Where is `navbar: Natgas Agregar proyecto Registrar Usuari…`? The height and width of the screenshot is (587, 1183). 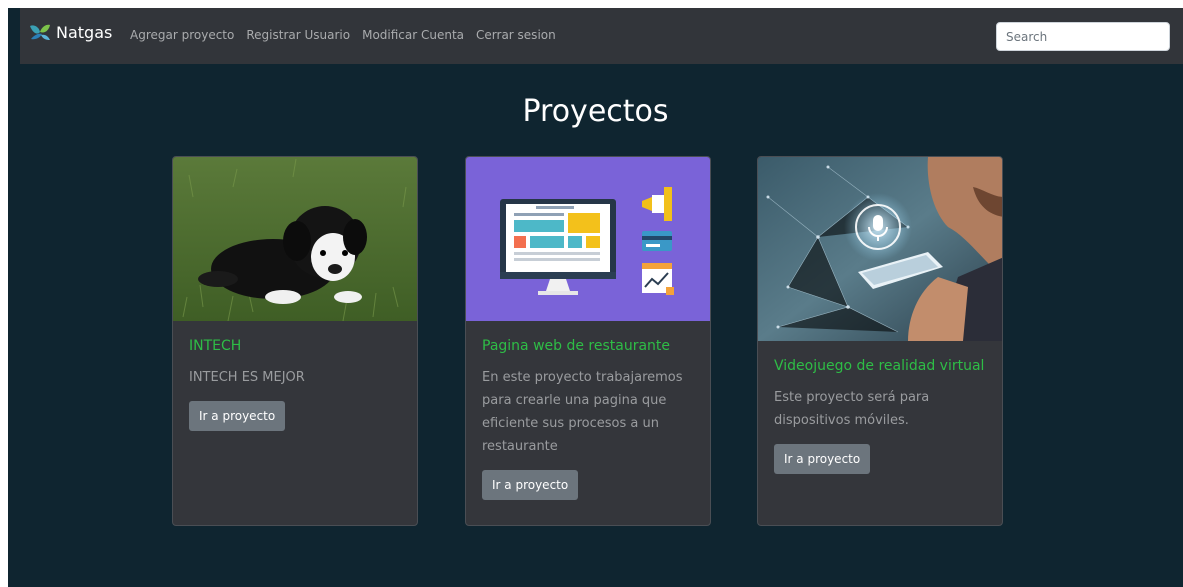 navbar: Natgas Agregar proyecto Registrar Usuari… is located at coordinates (601, 36).